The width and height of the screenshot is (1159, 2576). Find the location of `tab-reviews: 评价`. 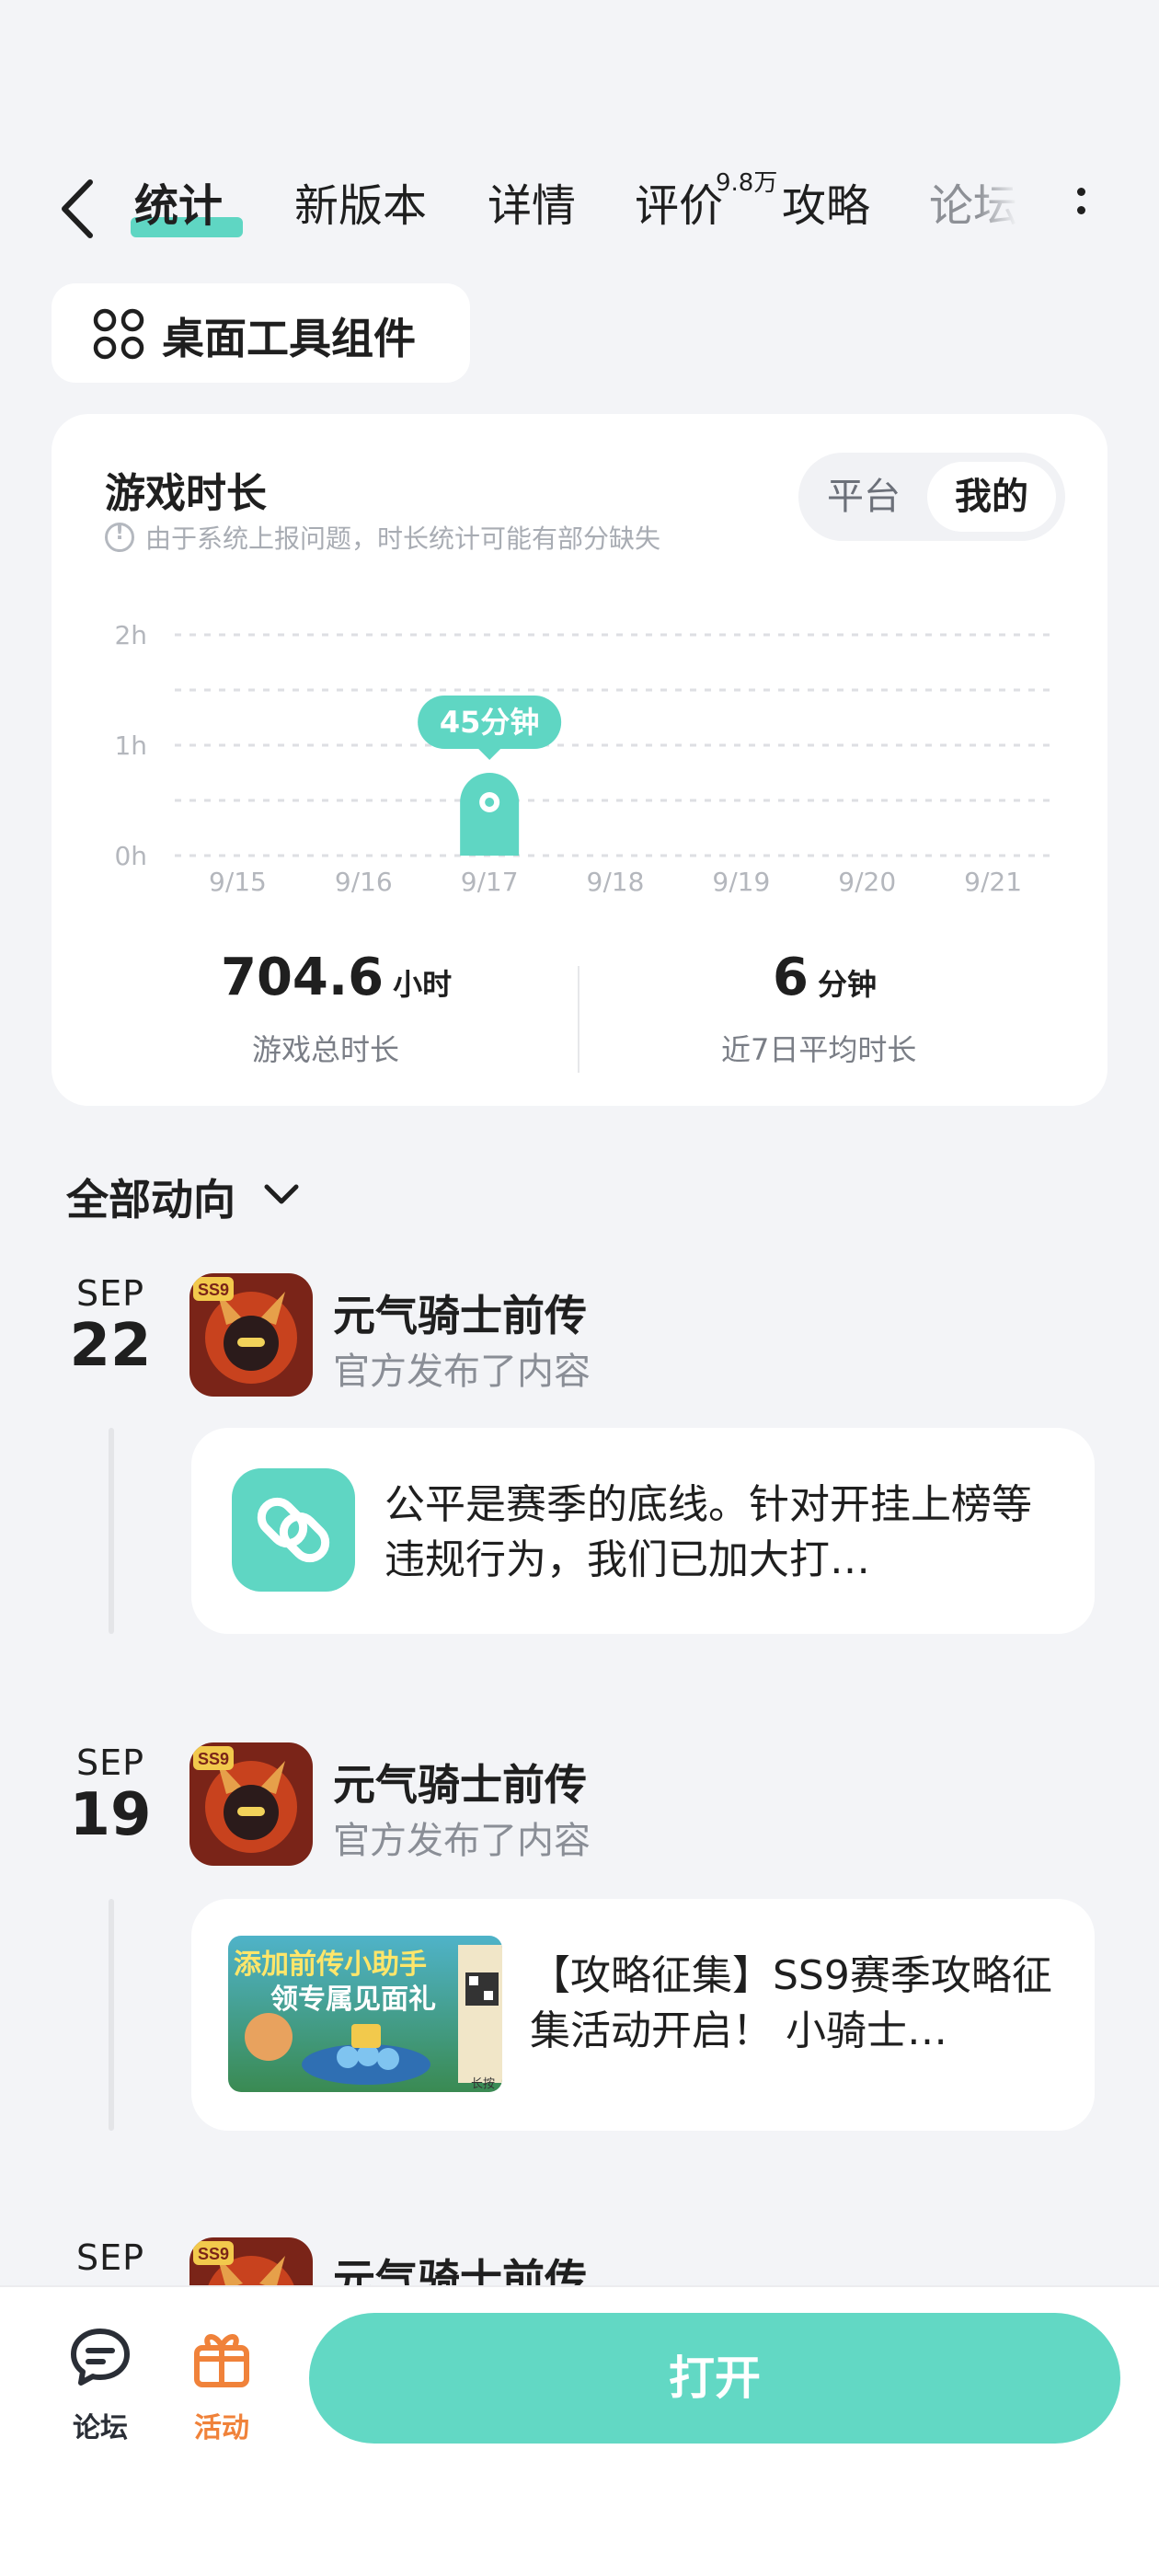

tab-reviews: 评价 is located at coordinates (679, 206).